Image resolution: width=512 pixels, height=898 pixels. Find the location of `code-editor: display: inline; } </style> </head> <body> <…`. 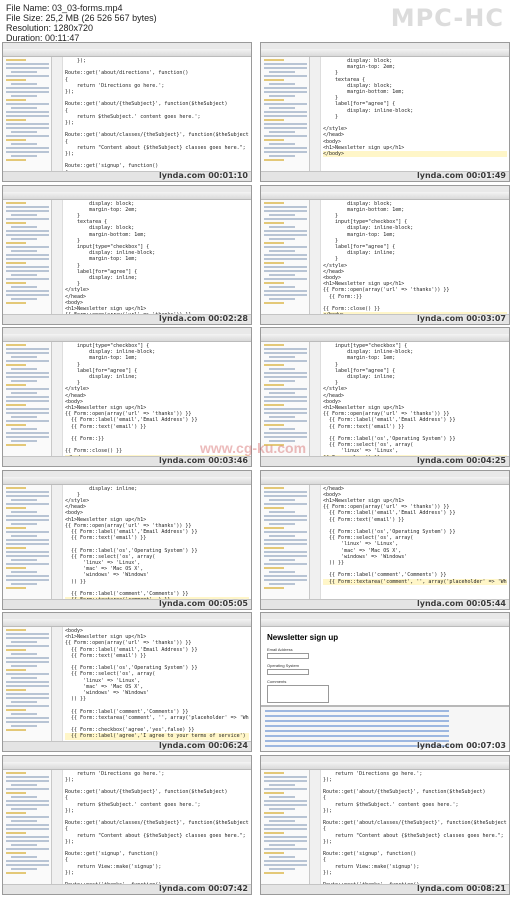

code-editor: display: inline; } </style> </head> <body> <… is located at coordinates (151, 541).